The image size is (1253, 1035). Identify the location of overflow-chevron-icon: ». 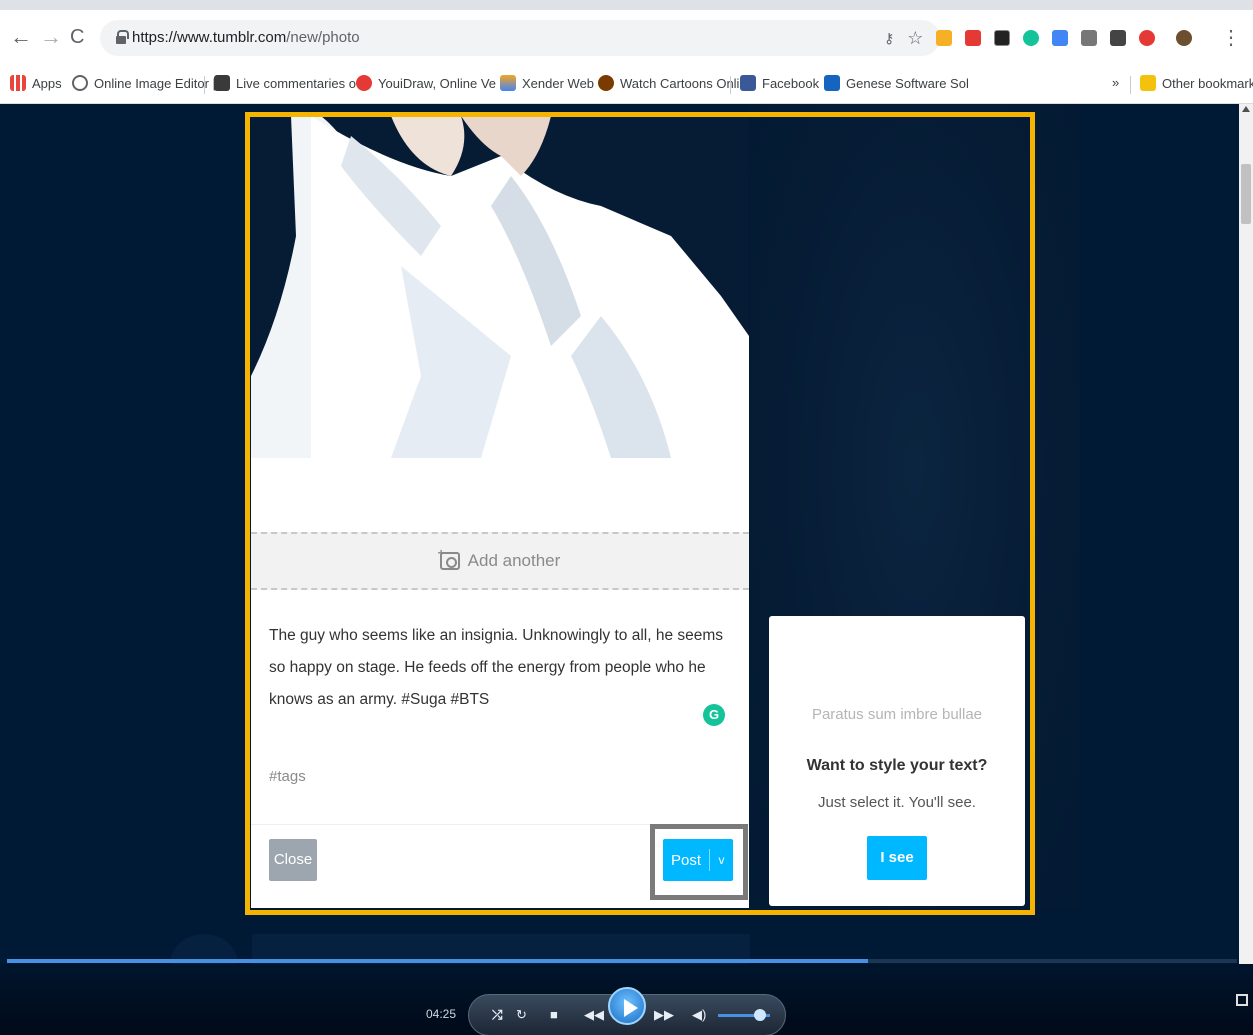
(1116, 82).